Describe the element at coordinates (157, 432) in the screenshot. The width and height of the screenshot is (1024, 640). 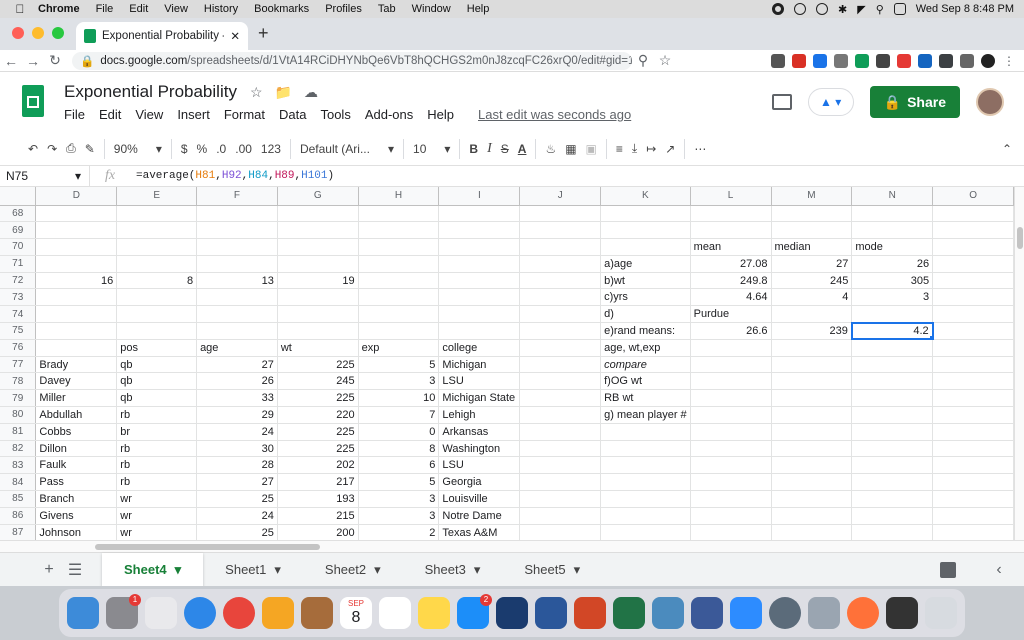
I see `cell-E81: br` at that location.